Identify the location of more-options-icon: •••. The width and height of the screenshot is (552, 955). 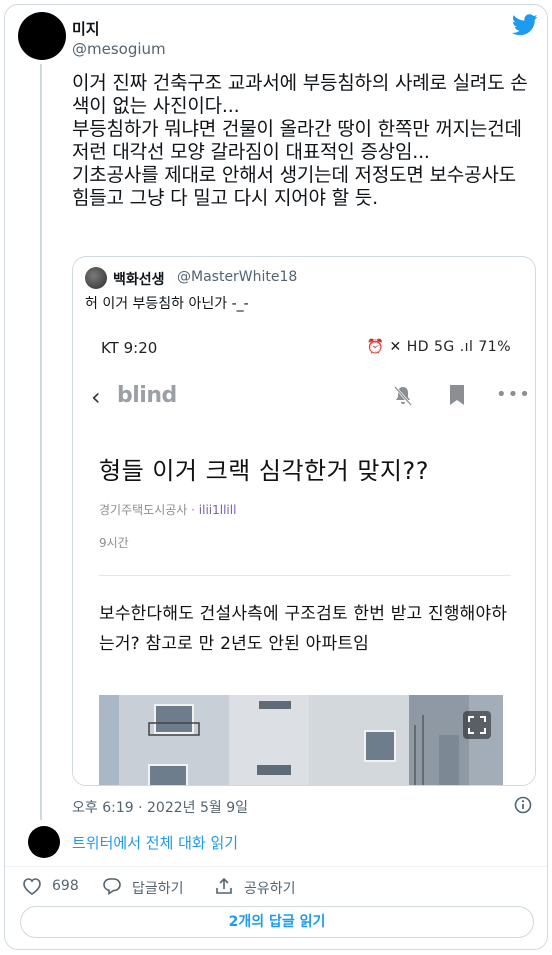
(513, 394).